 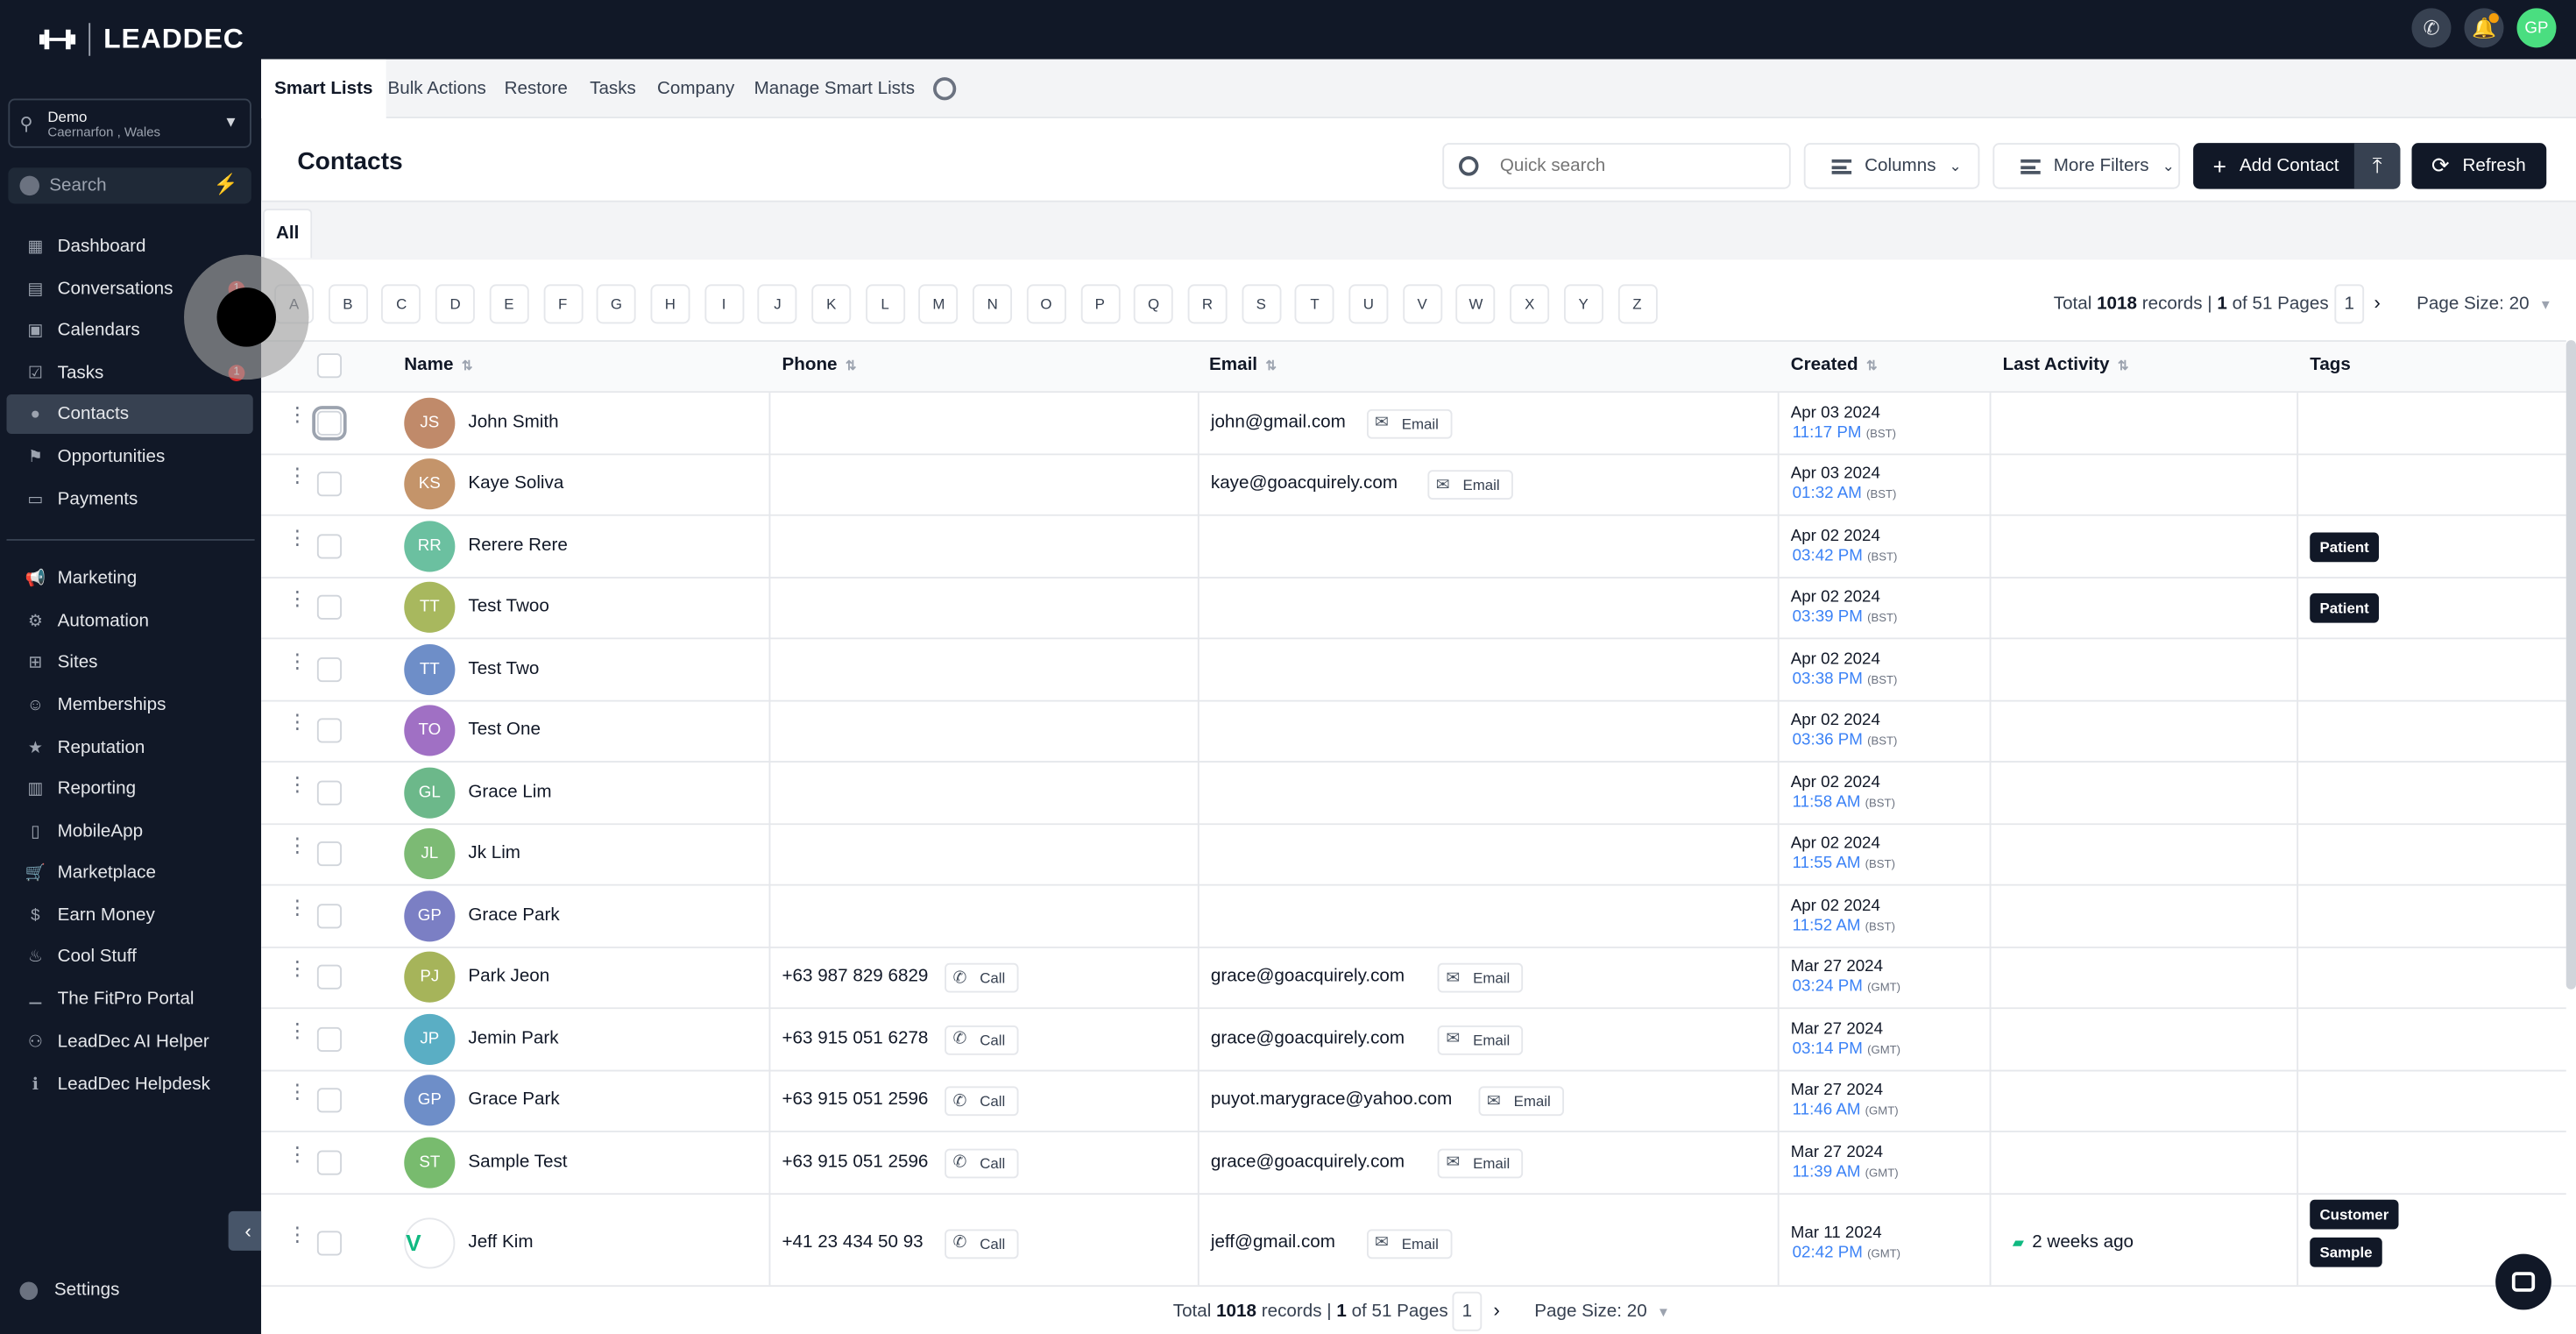 I want to click on quick-search, so click(x=1616, y=166).